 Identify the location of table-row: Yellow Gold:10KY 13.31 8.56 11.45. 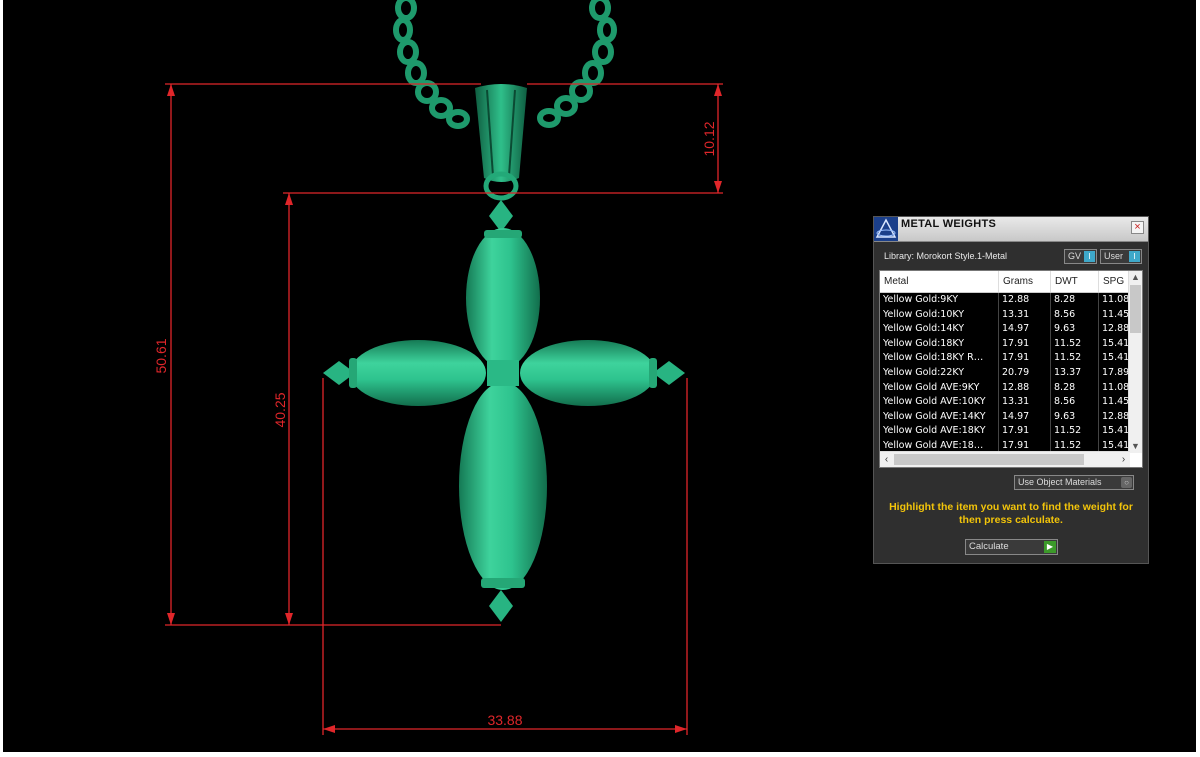
(1005, 315).